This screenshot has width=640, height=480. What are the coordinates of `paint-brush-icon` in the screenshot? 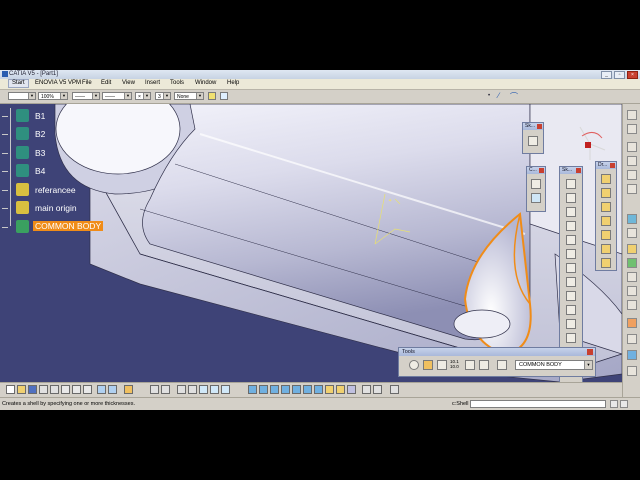 It's located at (224, 96).